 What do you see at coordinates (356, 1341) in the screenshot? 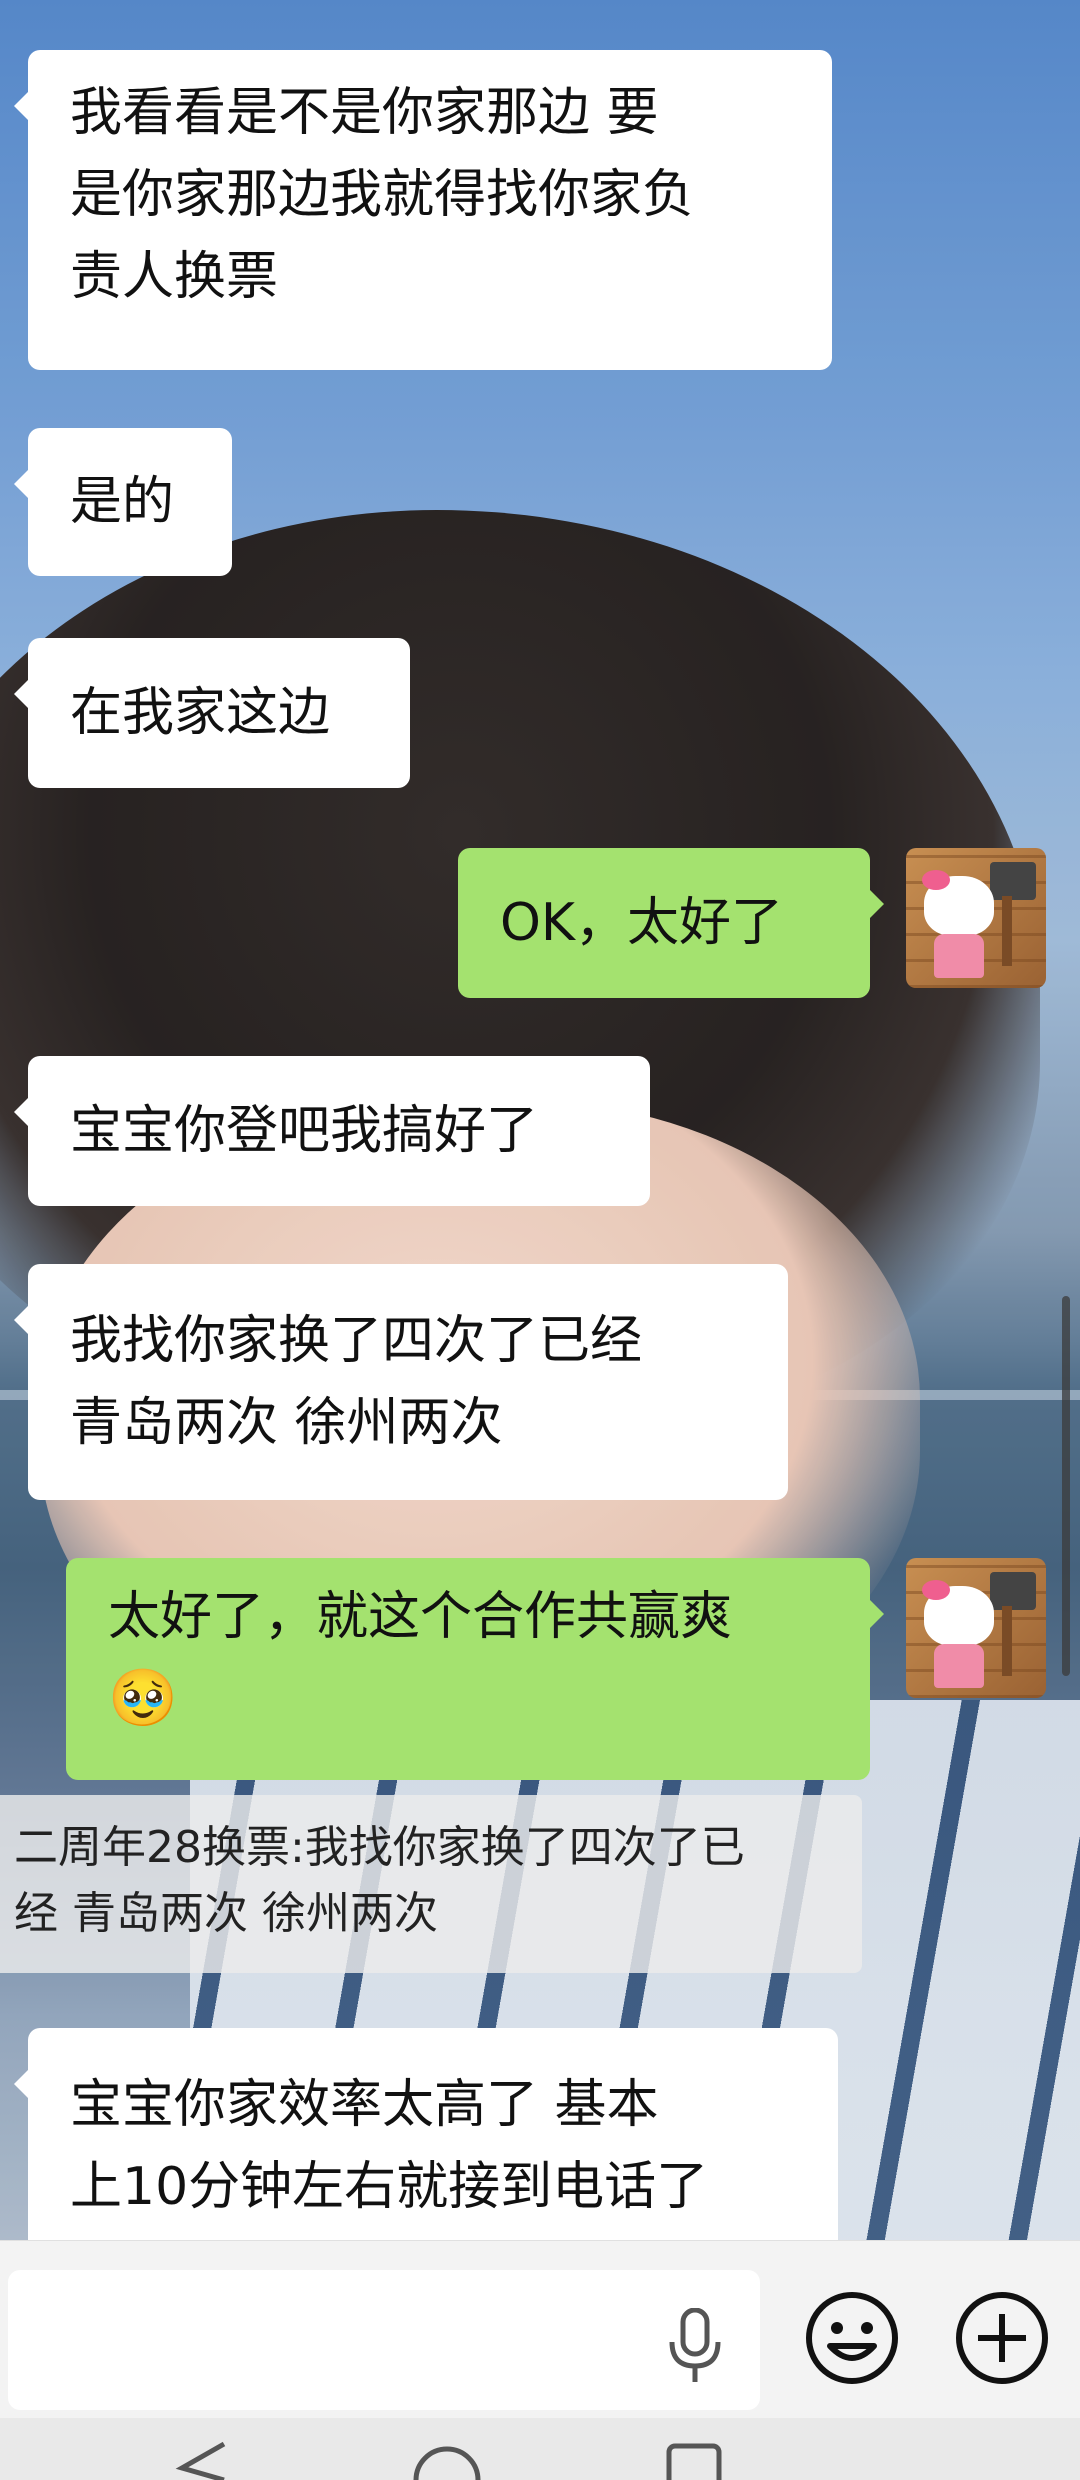
I see `message-line: 我找你家换了四次了已经` at bounding box center [356, 1341].